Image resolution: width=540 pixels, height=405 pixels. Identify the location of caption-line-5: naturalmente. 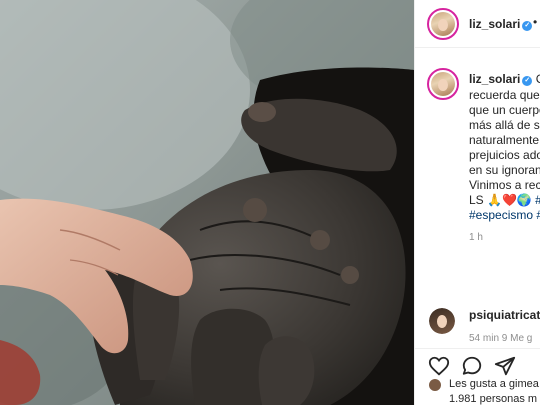
(504, 140).